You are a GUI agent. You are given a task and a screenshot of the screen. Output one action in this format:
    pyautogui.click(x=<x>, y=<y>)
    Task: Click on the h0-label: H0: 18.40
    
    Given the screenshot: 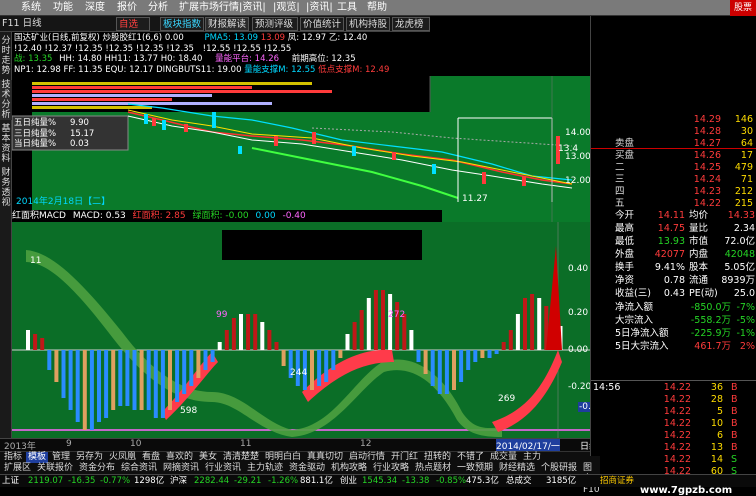 What is the action you would take?
    pyautogui.click(x=181, y=59)
    